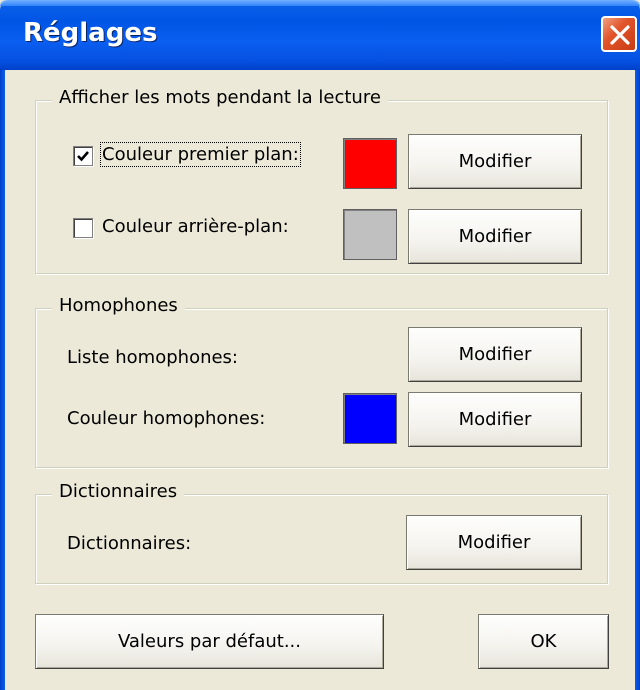 The width and height of the screenshot is (640, 690). Describe the element at coordinates (118, 305) in the screenshot. I see `homophones-legend: Homophones` at that location.